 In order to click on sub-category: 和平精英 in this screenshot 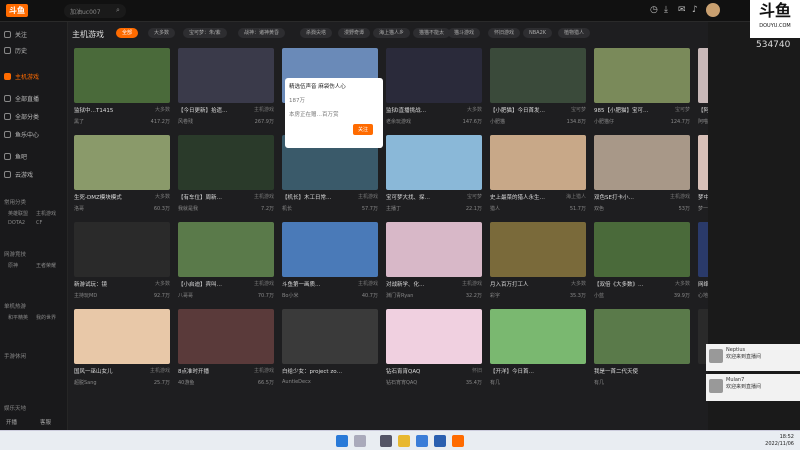, I will do `click(18, 317)`.